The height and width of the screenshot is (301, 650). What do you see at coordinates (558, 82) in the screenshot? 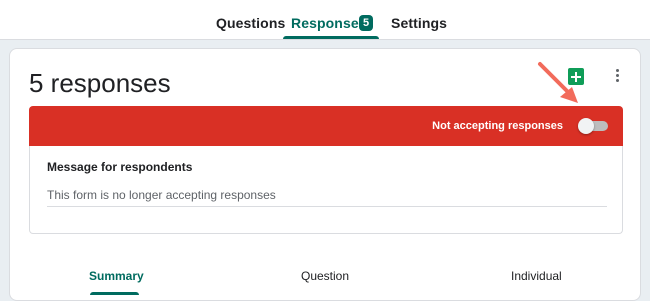
I see `annotation-arrow-icon` at bounding box center [558, 82].